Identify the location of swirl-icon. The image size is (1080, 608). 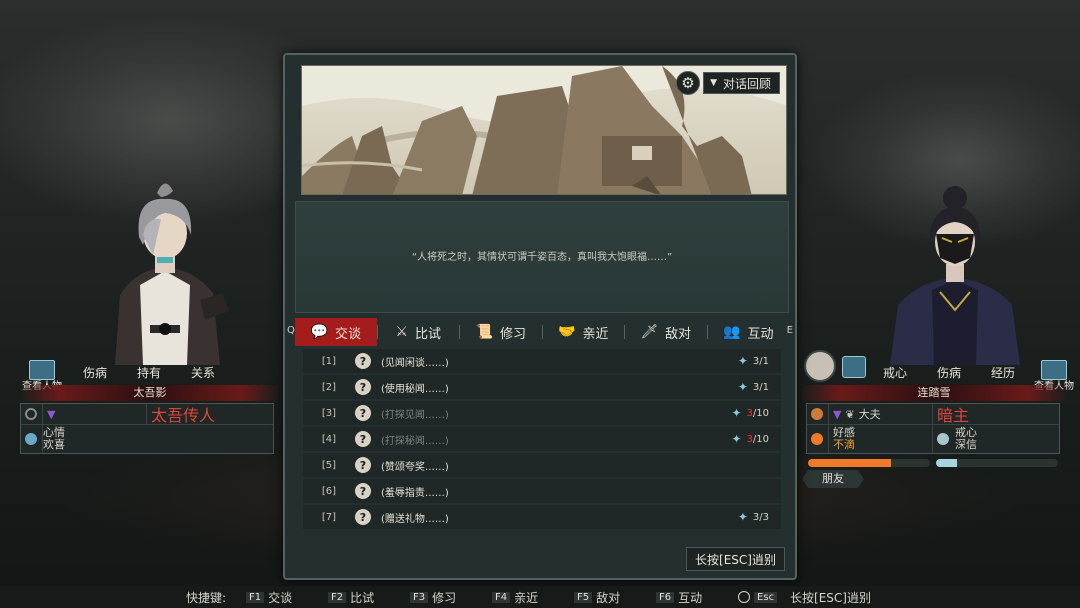
(31, 414).